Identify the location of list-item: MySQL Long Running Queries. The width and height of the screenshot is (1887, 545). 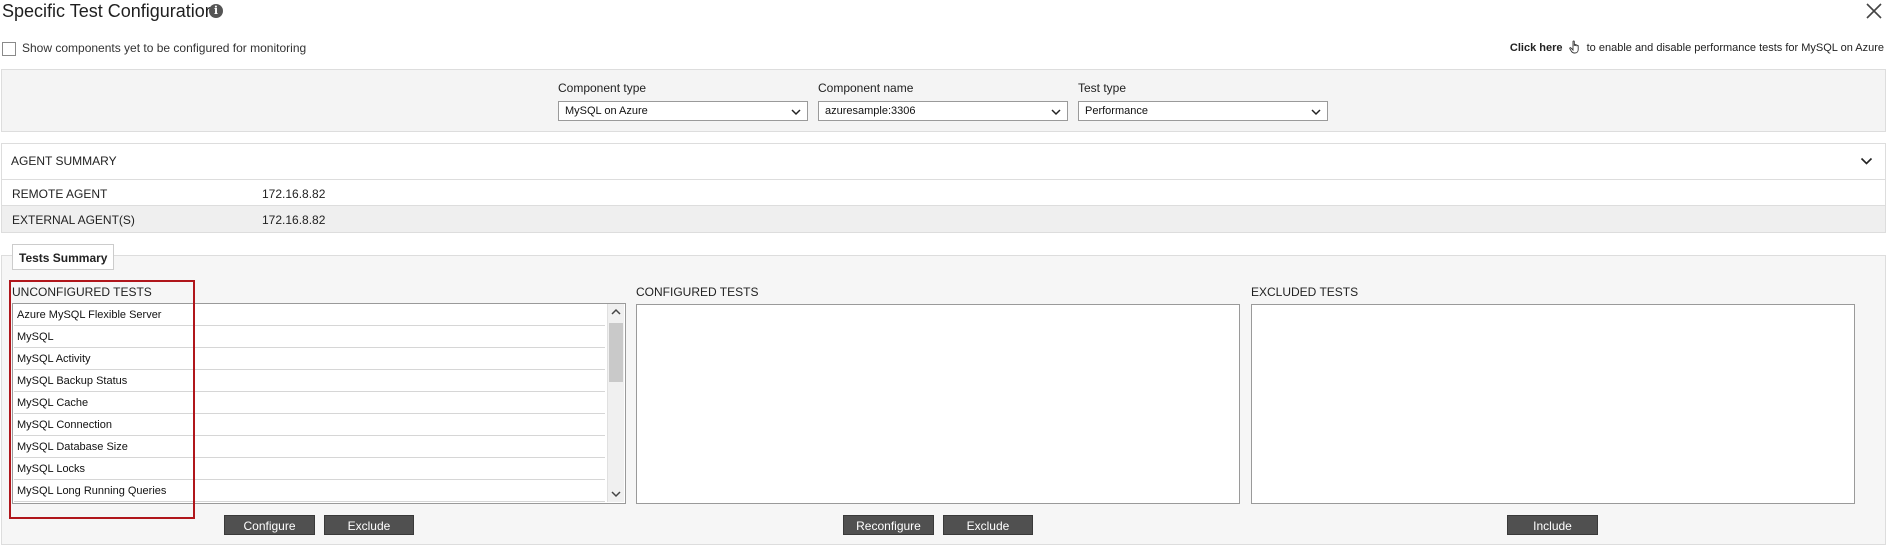
(309, 491).